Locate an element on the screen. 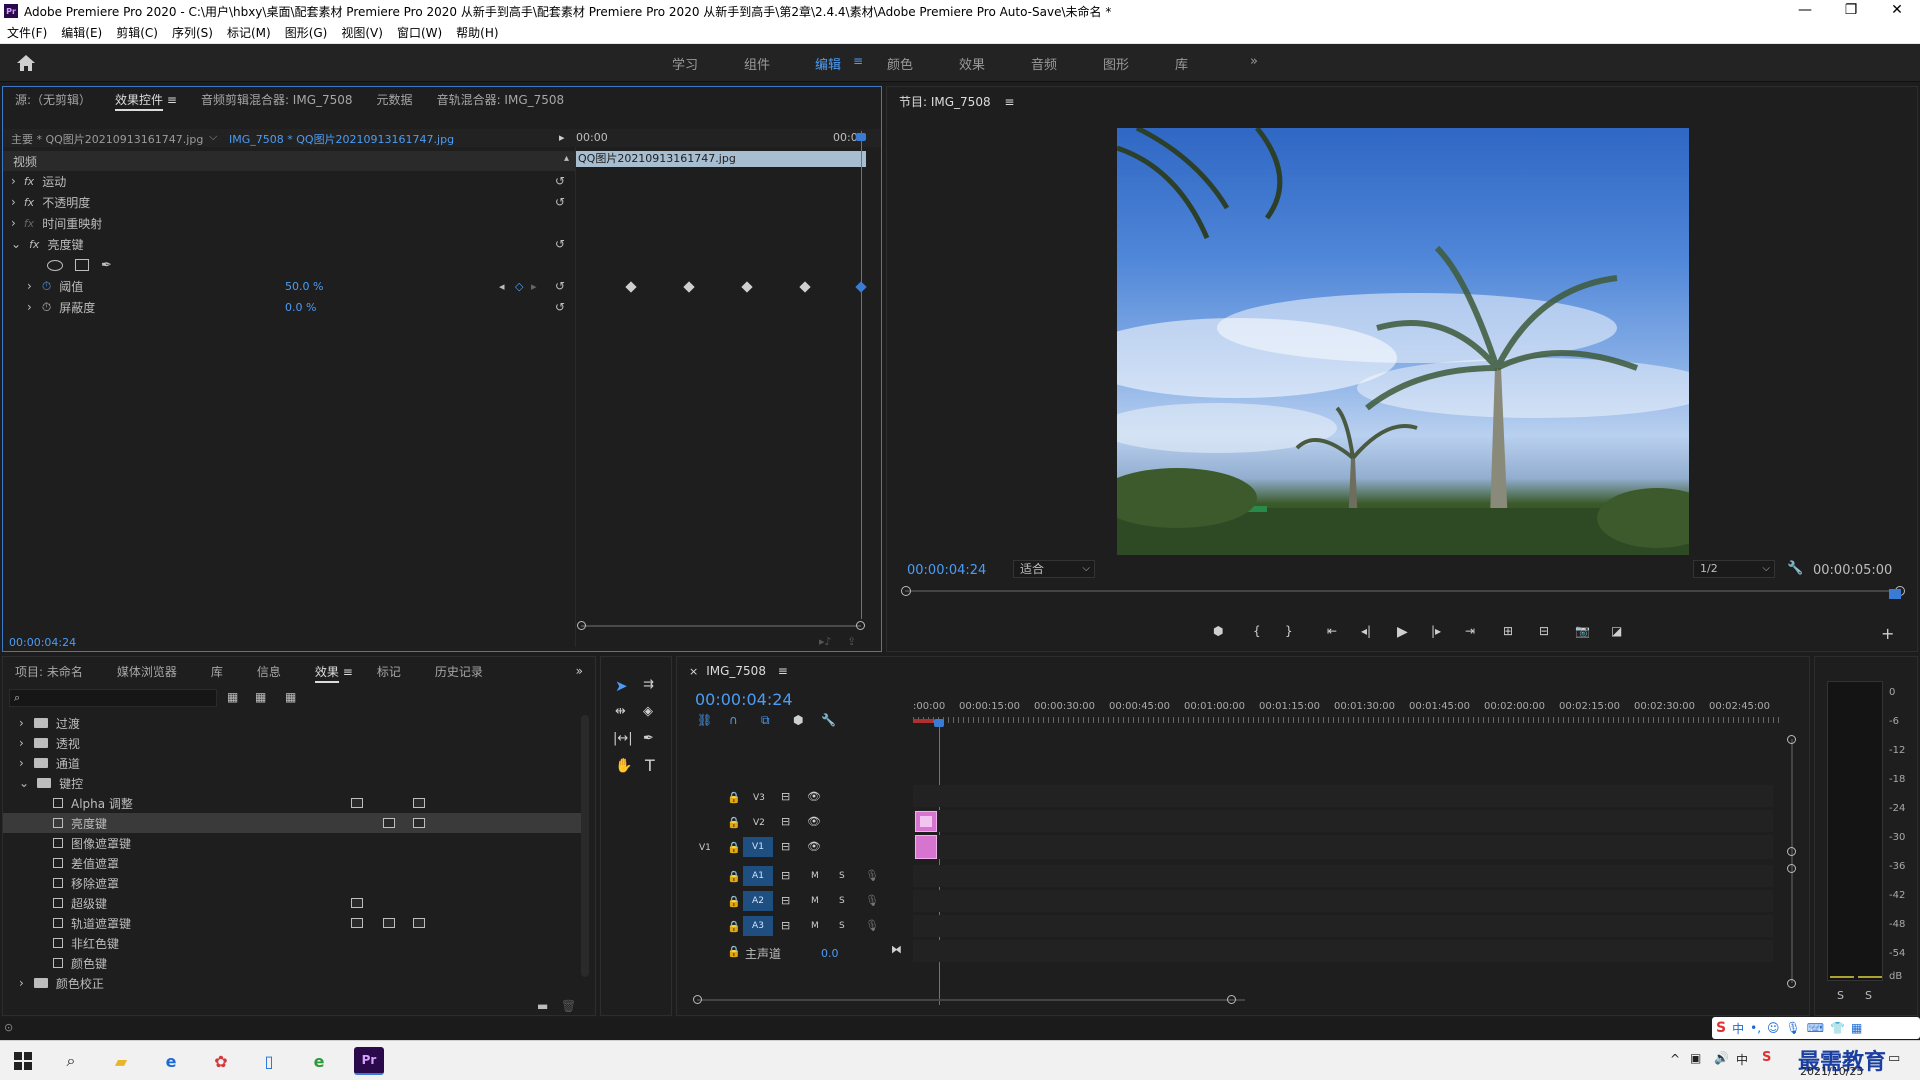 The width and height of the screenshot is (1920, 1080). accelerated-effects-icon: ▦ is located at coordinates (232, 697).